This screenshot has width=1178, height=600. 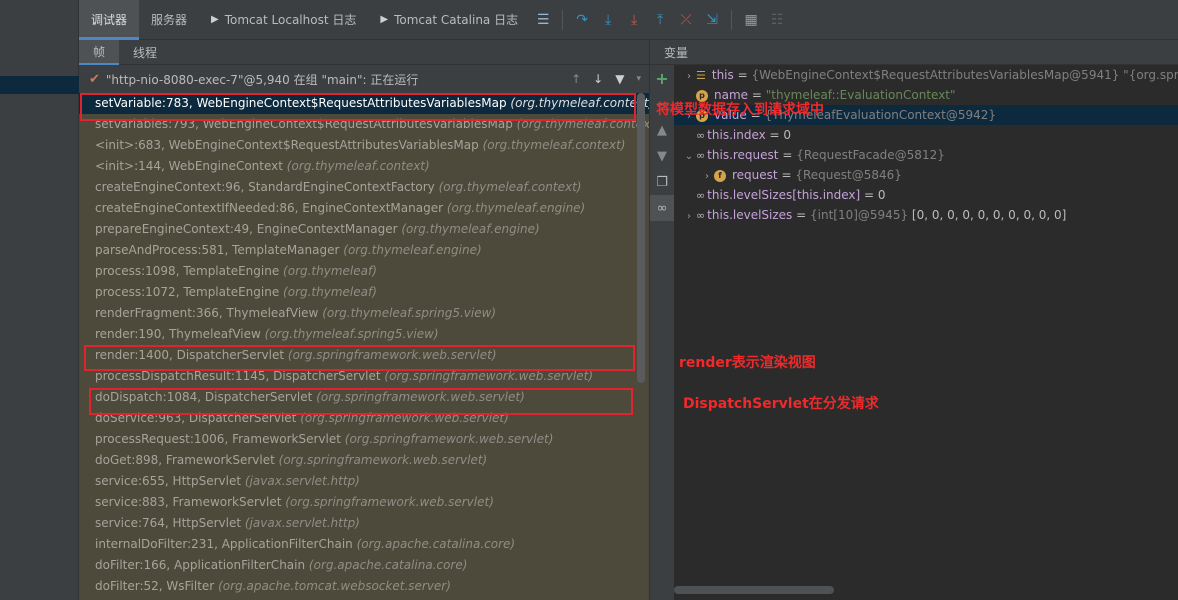 What do you see at coordinates (168, 523) in the screenshot?
I see `frame-method: service:764, HttpServlet` at bounding box center [168, 523].